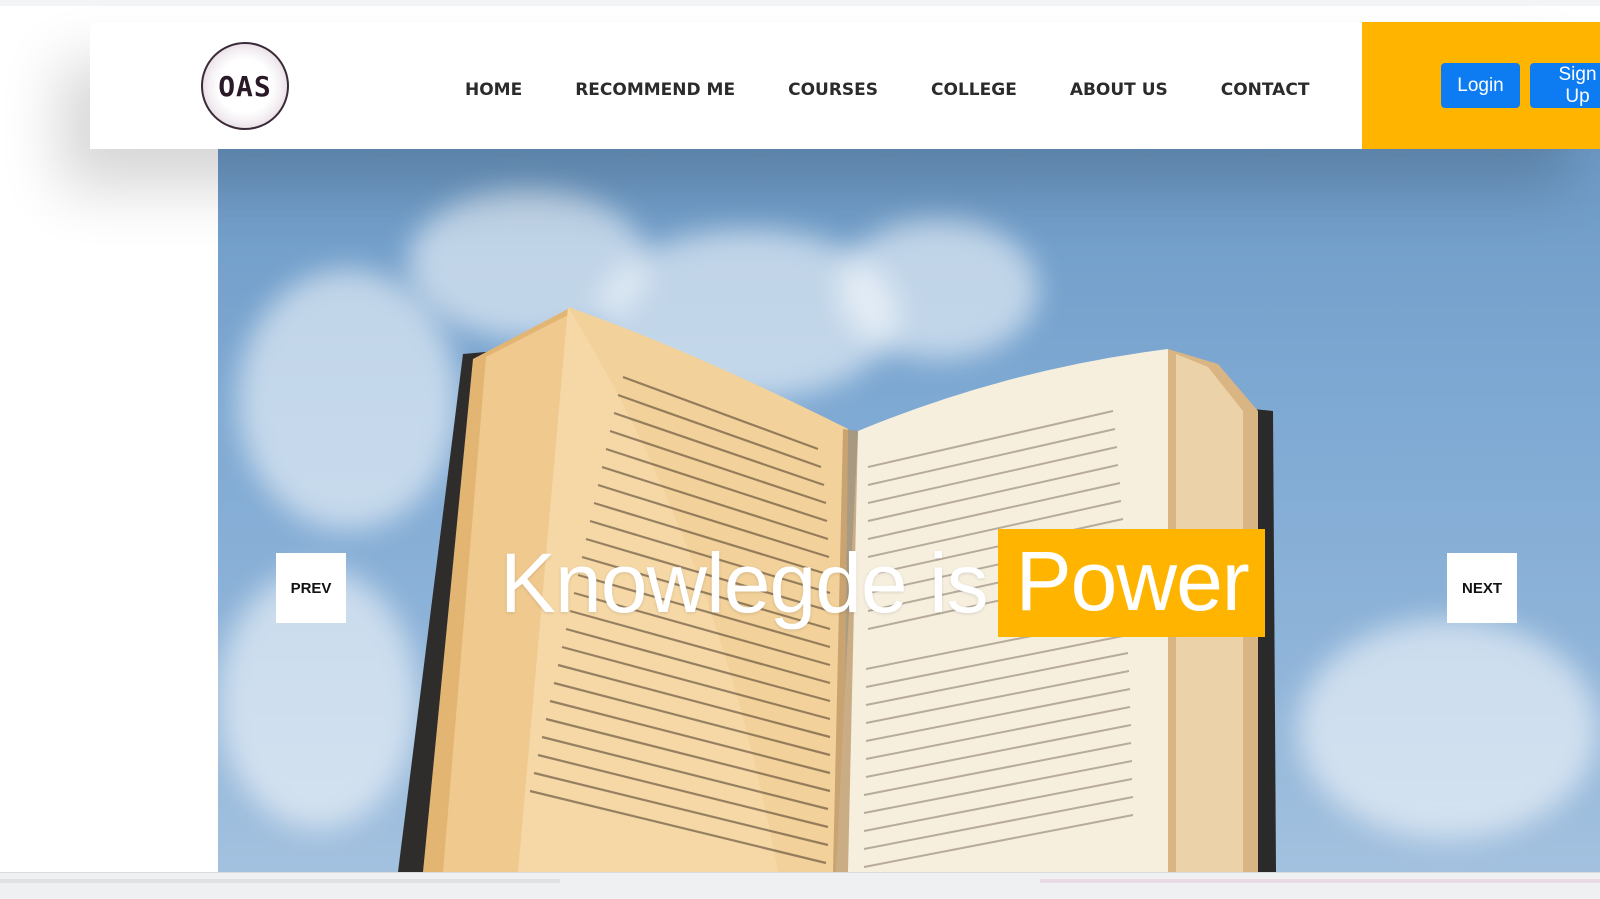 The width and height of the screenshot is (1600, 899). What do you see at coordinates (833, 90) in the screenshot?
I see `nav-item-courses: COURSES` at bounding box center [833, 90].